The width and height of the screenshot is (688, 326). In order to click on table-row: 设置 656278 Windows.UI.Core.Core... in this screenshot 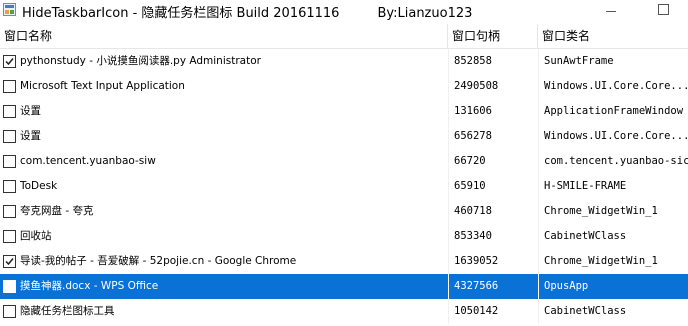, I will do `click(344, 136)`.